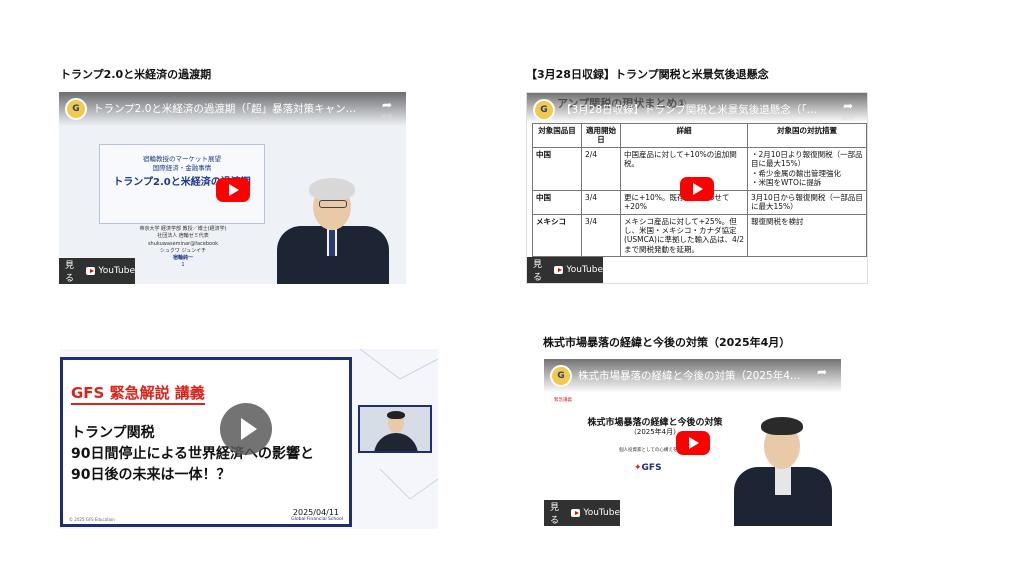 This screenshot has height=576, width=1024. Describe the element at coordinates (655, 450) in the screenshot. I see `slide-small-text: 個人投資家としての心構えを含めて` at that location.